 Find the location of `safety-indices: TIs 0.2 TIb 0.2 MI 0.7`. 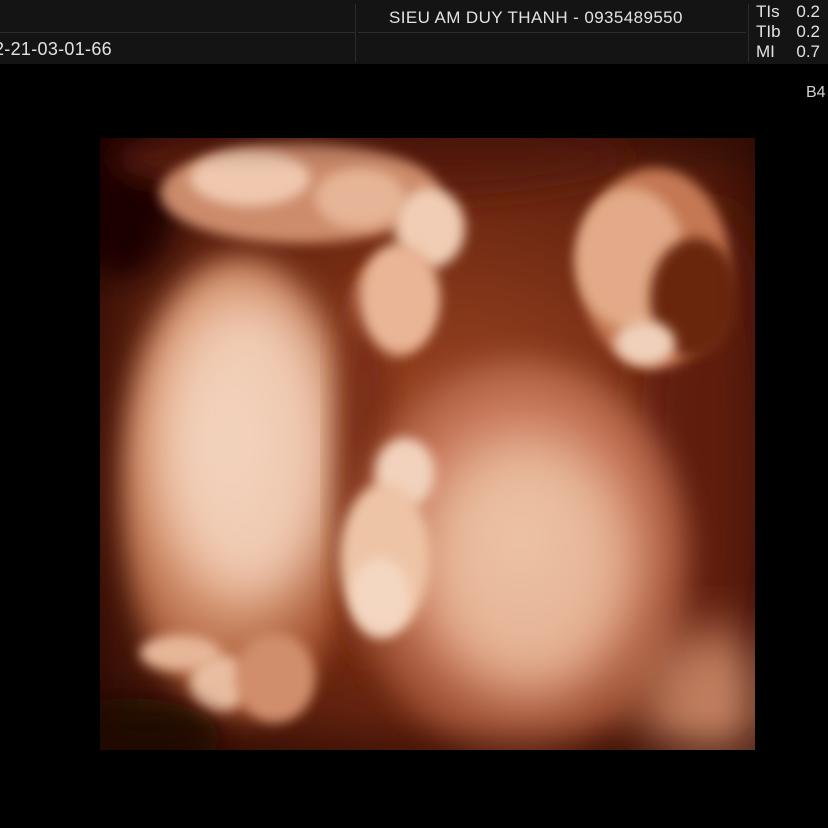

safety-indices: TIs 0.2 TIb 0.2 MI 0.7 is located at coordinates (792, 32).